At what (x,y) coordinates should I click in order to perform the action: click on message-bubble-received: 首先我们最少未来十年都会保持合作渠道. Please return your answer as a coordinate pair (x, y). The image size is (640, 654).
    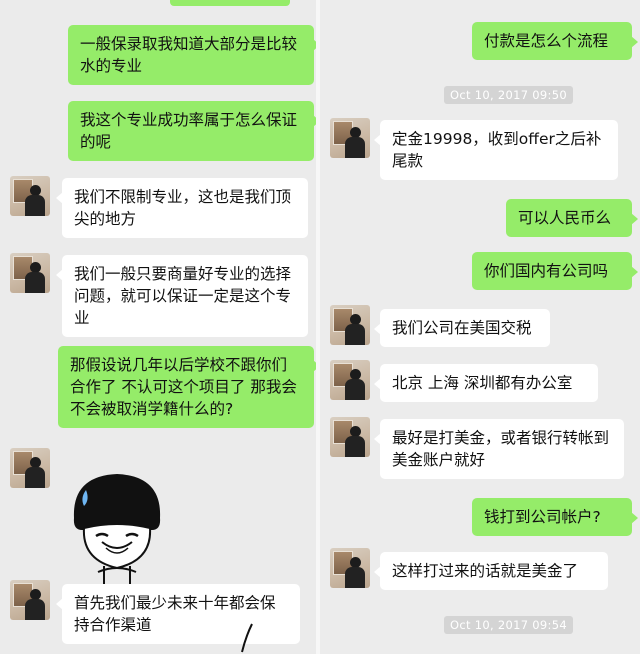
    Looking at the image, I should click on (178, 614).